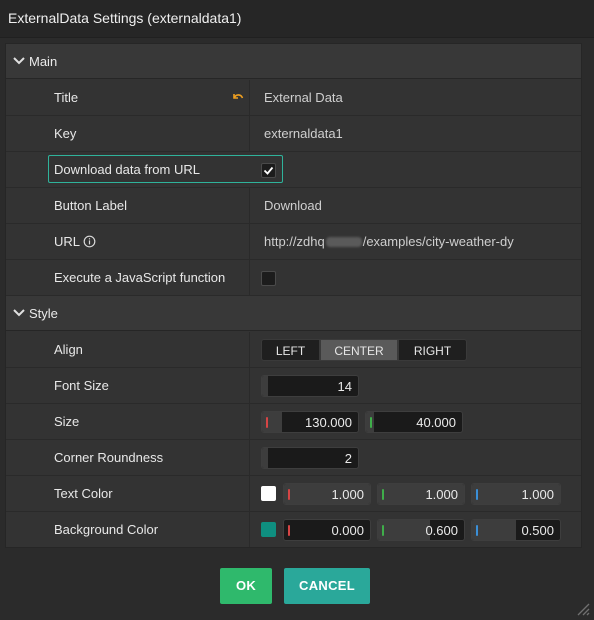  What do you see at coordinates (140, 277) in the screenshot?
I see `execute-js-label: Execute a JavaScript function` at bounding box center [140, 277].